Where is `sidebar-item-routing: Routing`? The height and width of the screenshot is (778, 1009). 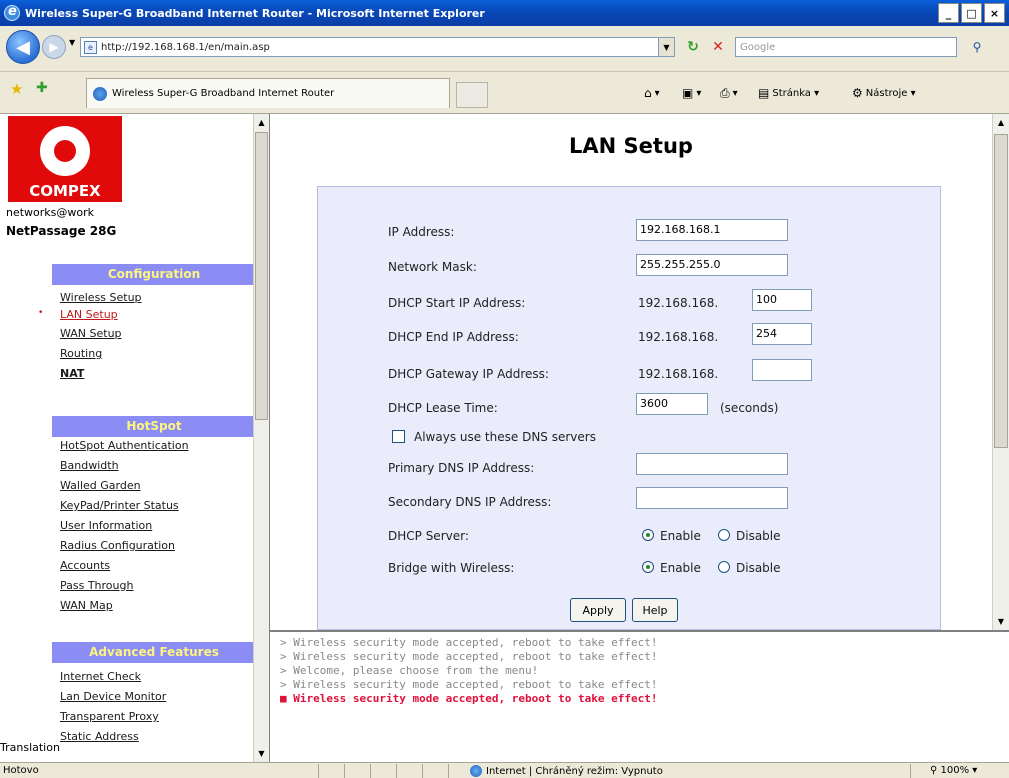 sidebar-item-routing: Routing is located at coordinates (81, 353).